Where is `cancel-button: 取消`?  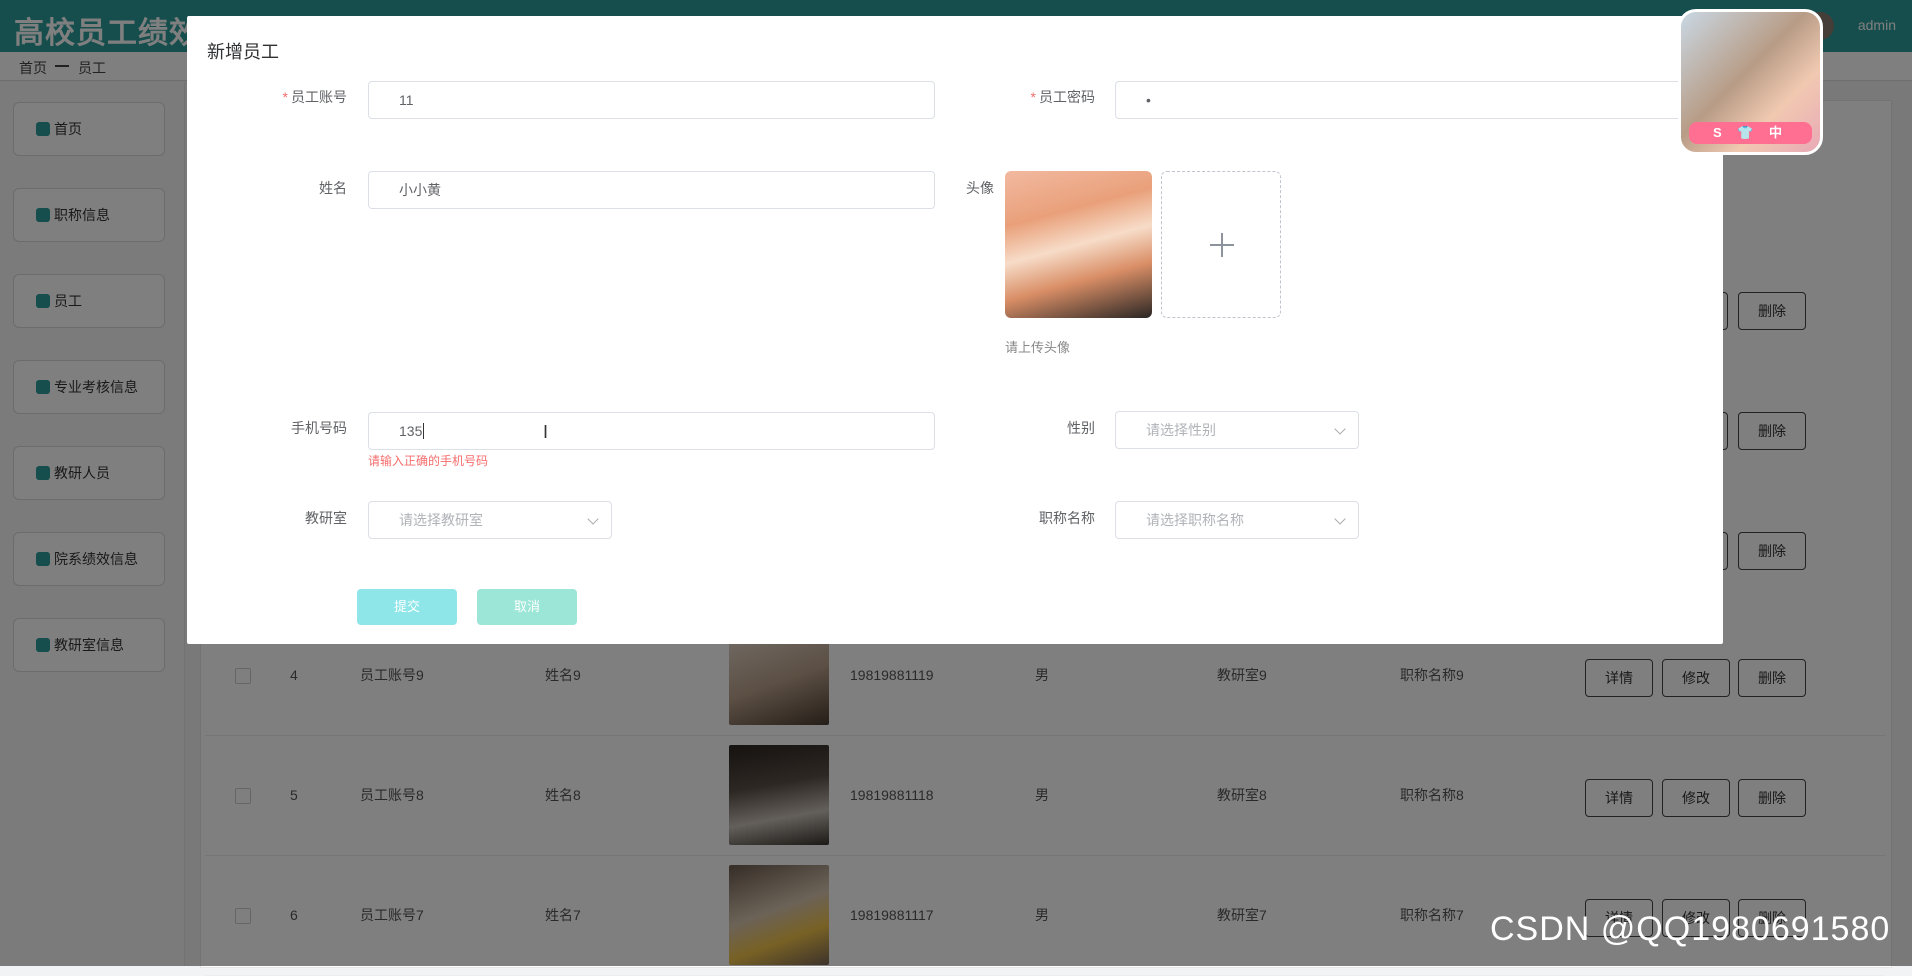 cancel-button: 取消 is located at coordinates (527, 607).